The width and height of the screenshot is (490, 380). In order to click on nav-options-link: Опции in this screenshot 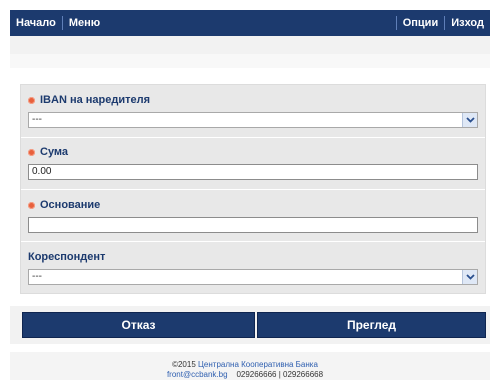, I will do `click(421, 23)`.